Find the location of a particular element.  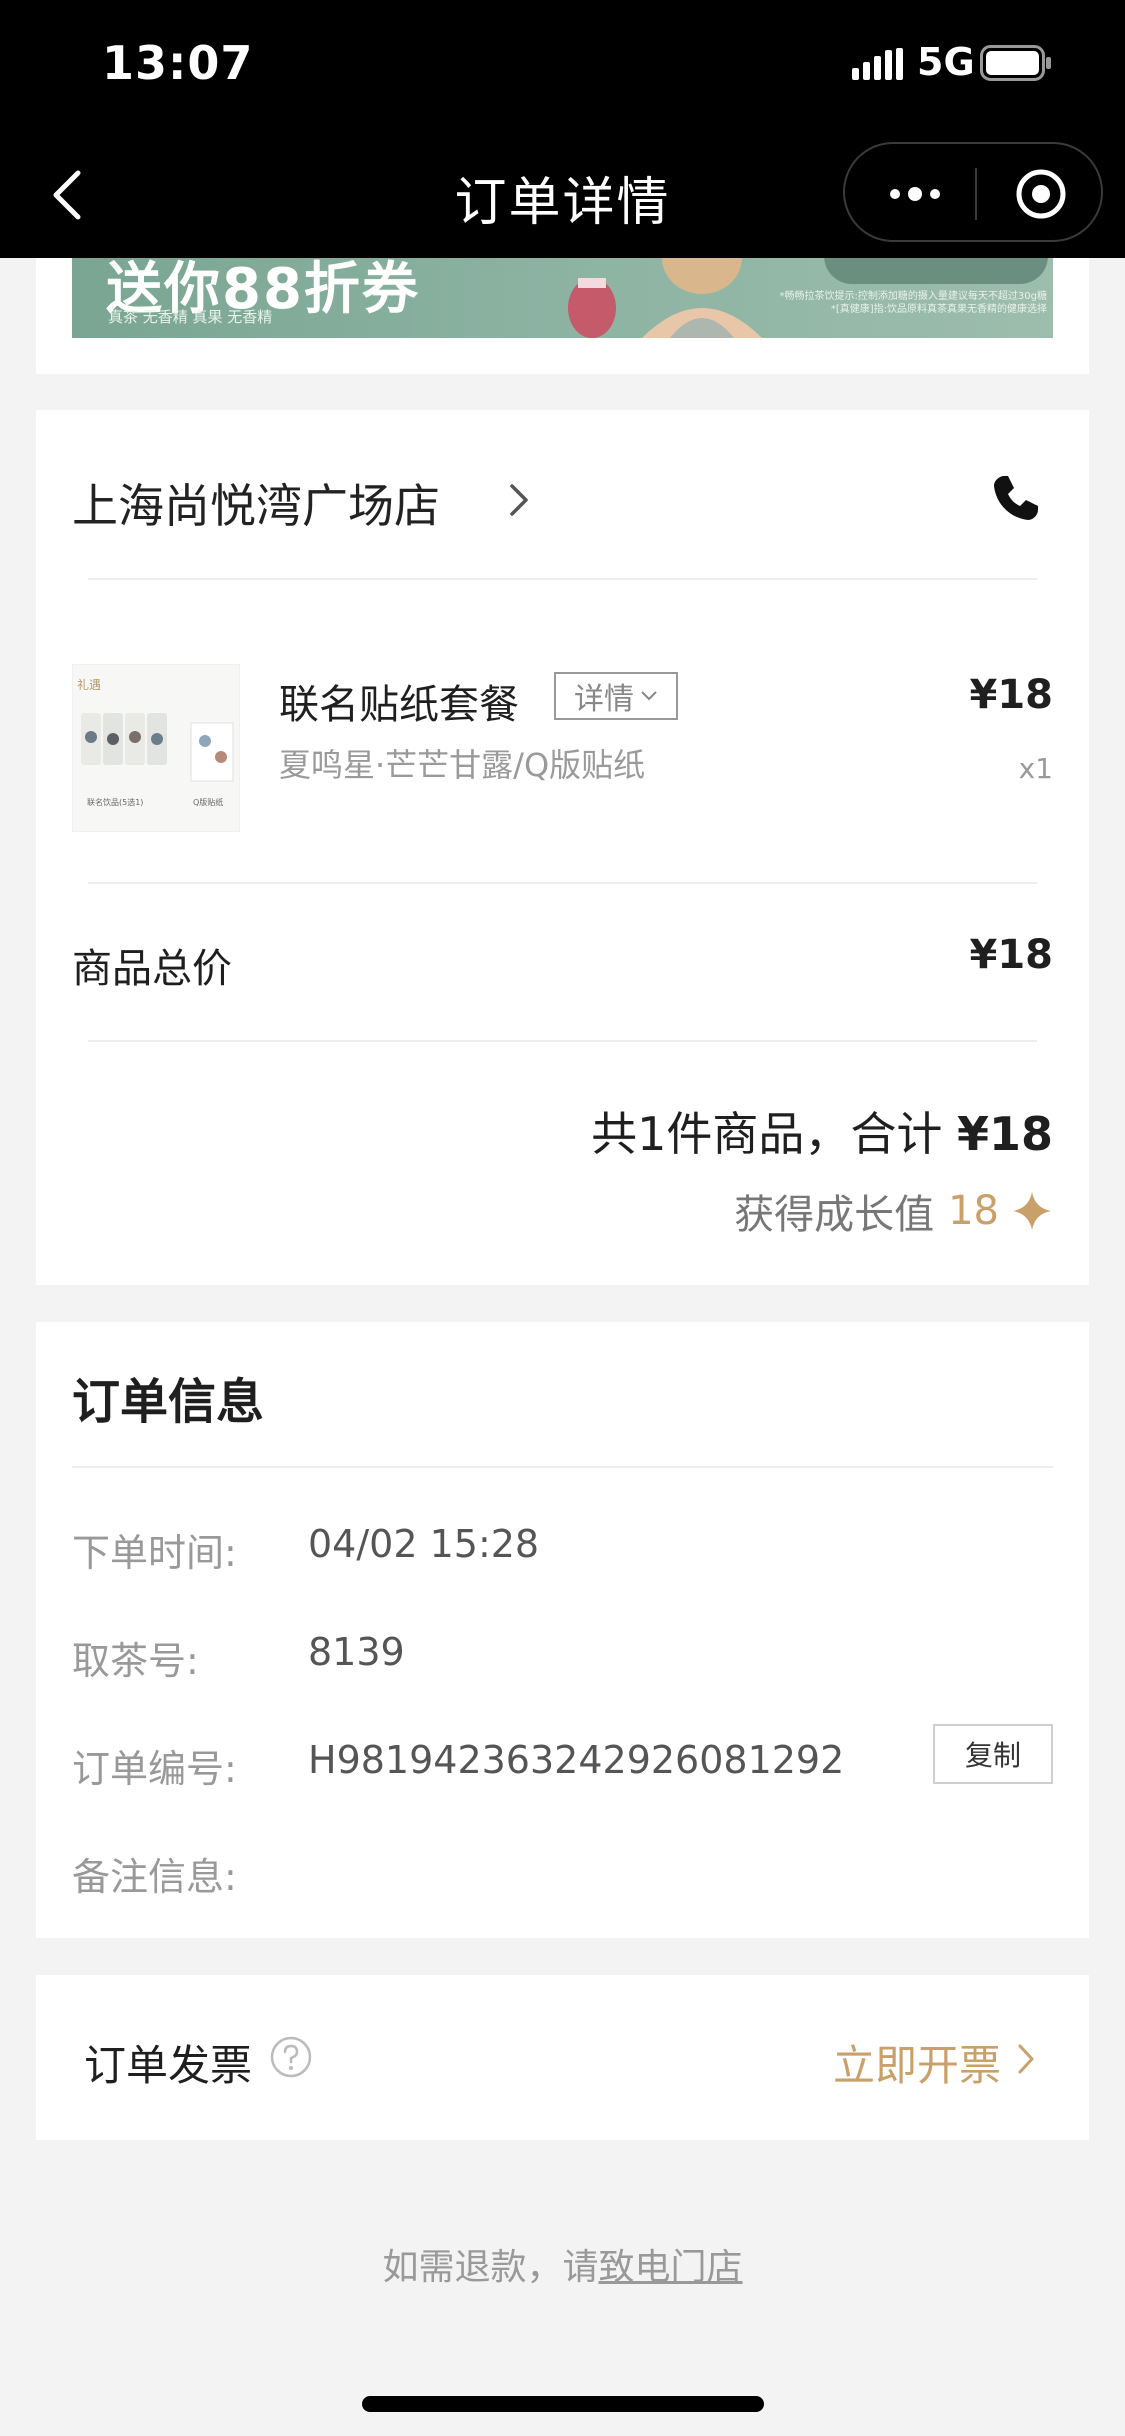

total-amount: ¥18 is located at coordinates (1004, 1134).